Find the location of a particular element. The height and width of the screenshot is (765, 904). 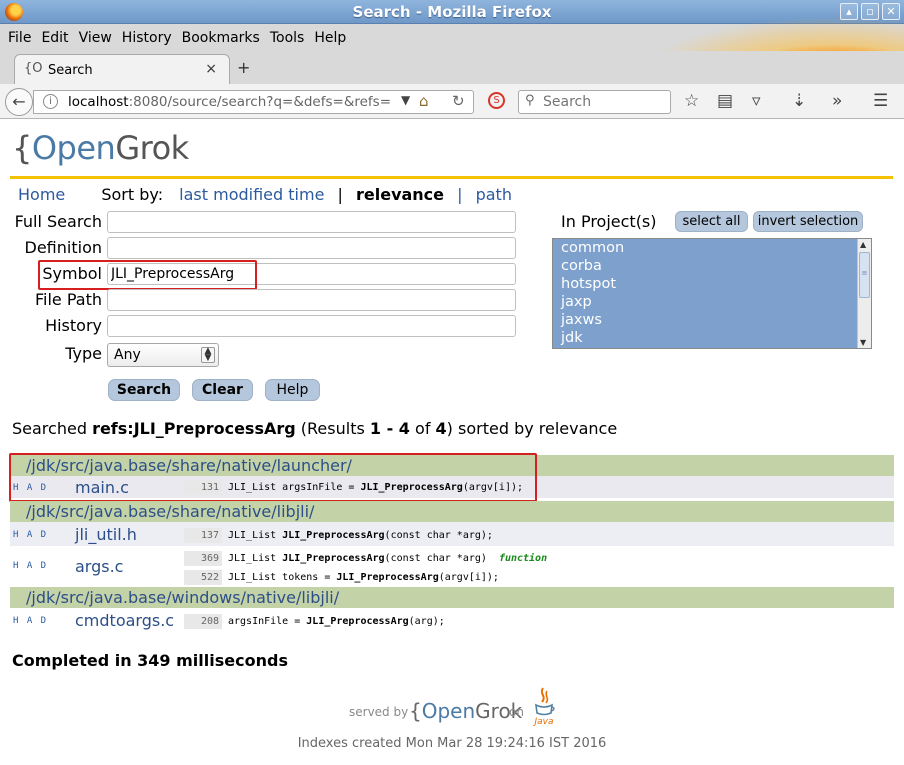

header-rule is located at coordinates (451, 177).